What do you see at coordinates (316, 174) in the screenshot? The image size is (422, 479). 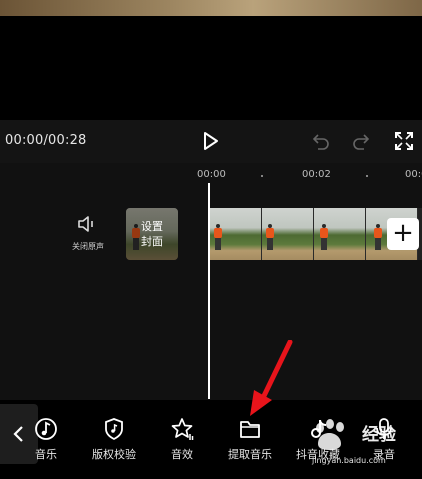 I see `ruler-label-2: 00:02` at bounding box center [316, 174].